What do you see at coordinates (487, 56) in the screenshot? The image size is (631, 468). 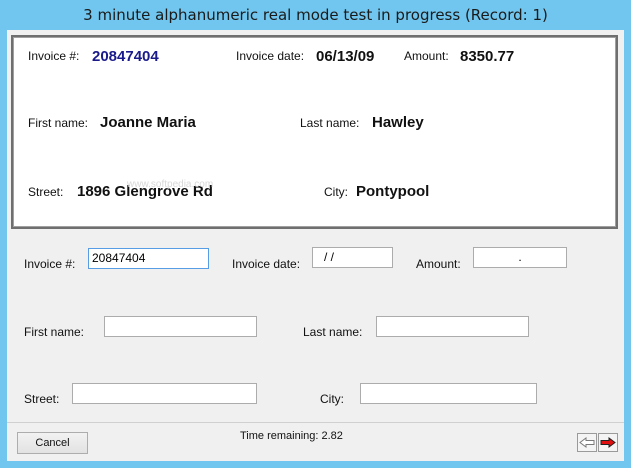 I see `record-amount-value: 8350.77` at bounding box center [487, 56].